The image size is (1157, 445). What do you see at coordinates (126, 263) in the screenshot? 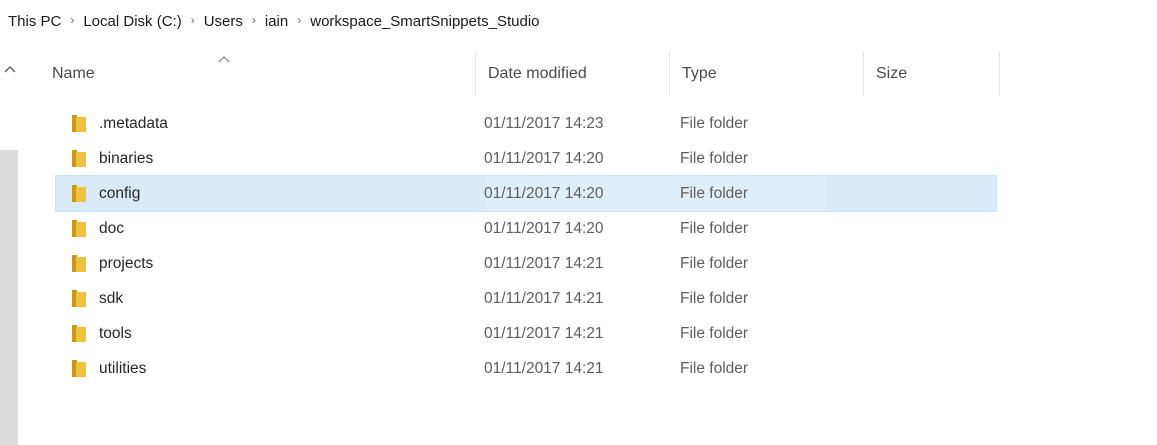
I see `file-name: projects` at bounding box center [126, 263].